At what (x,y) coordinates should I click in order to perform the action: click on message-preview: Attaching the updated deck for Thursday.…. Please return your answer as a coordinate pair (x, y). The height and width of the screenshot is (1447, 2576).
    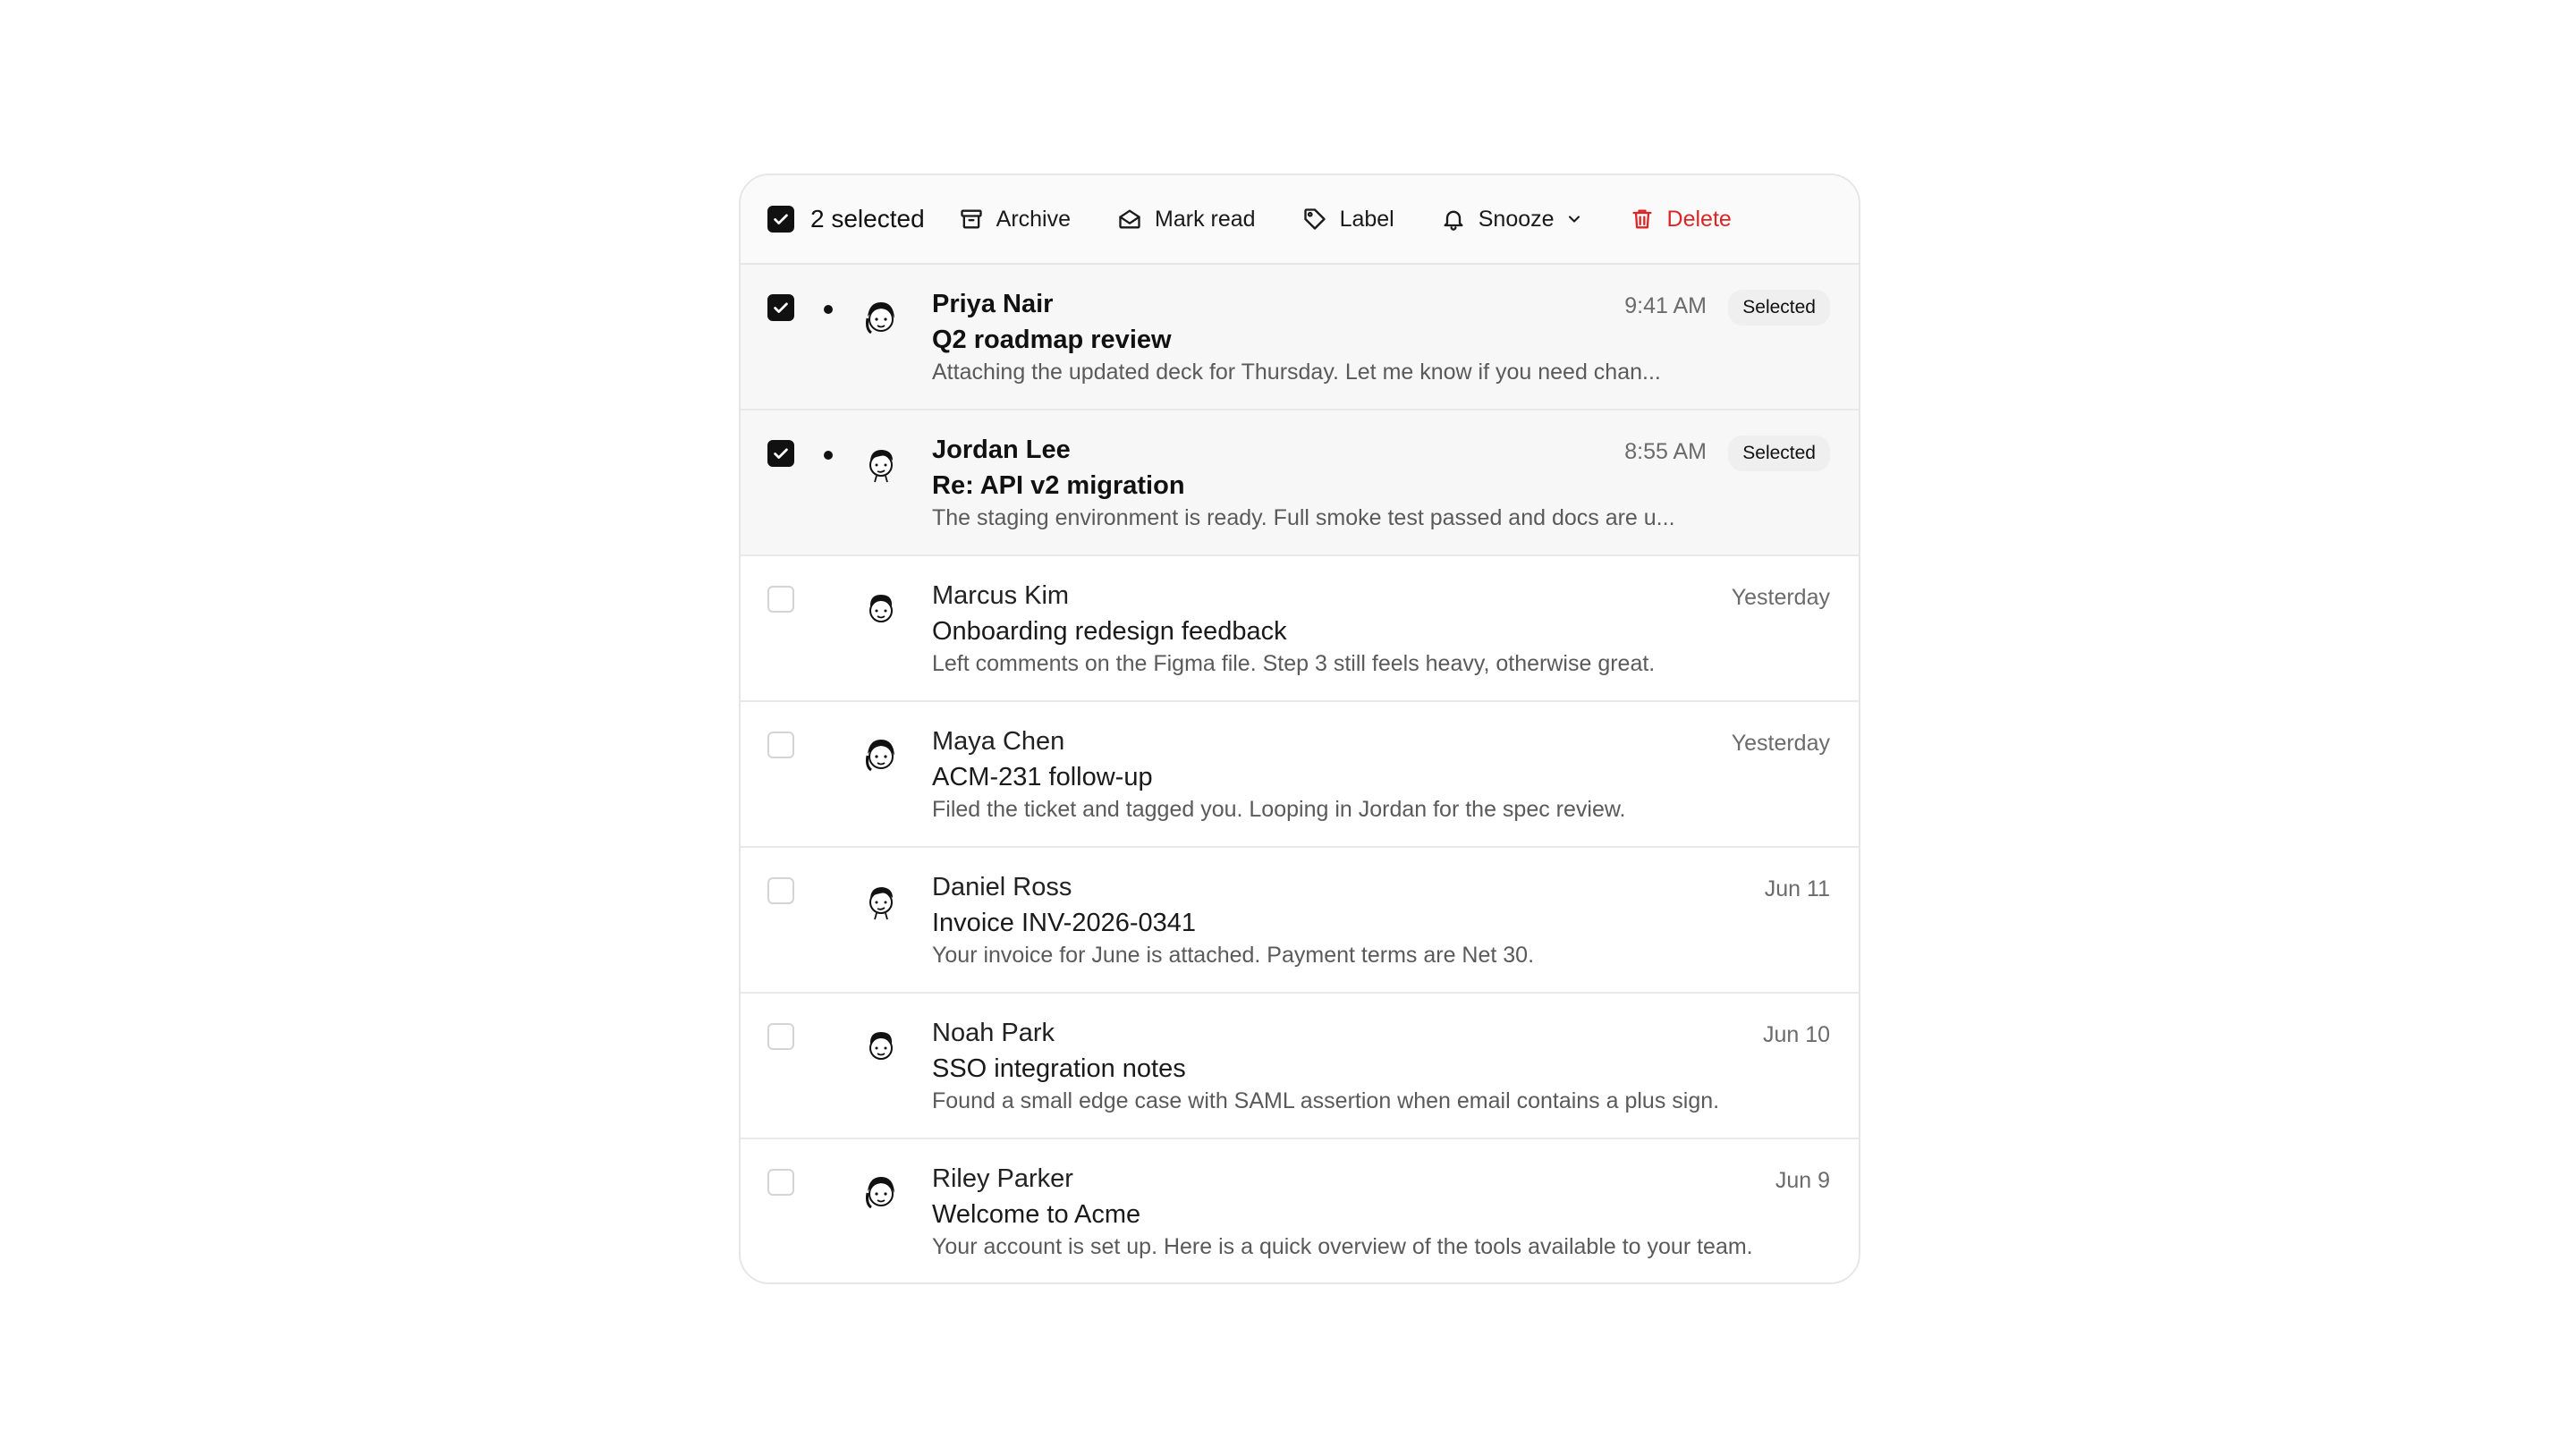
    Looking at the image, I should click on (1296, 372).